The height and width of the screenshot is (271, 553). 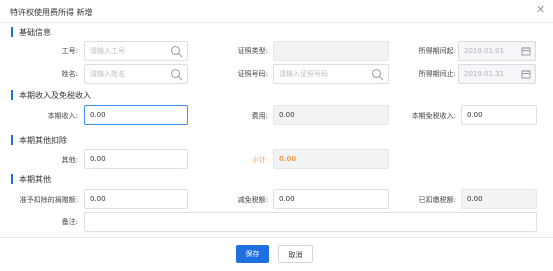 I want to click on donation-value: 0.00, so click(x=98, y=199).